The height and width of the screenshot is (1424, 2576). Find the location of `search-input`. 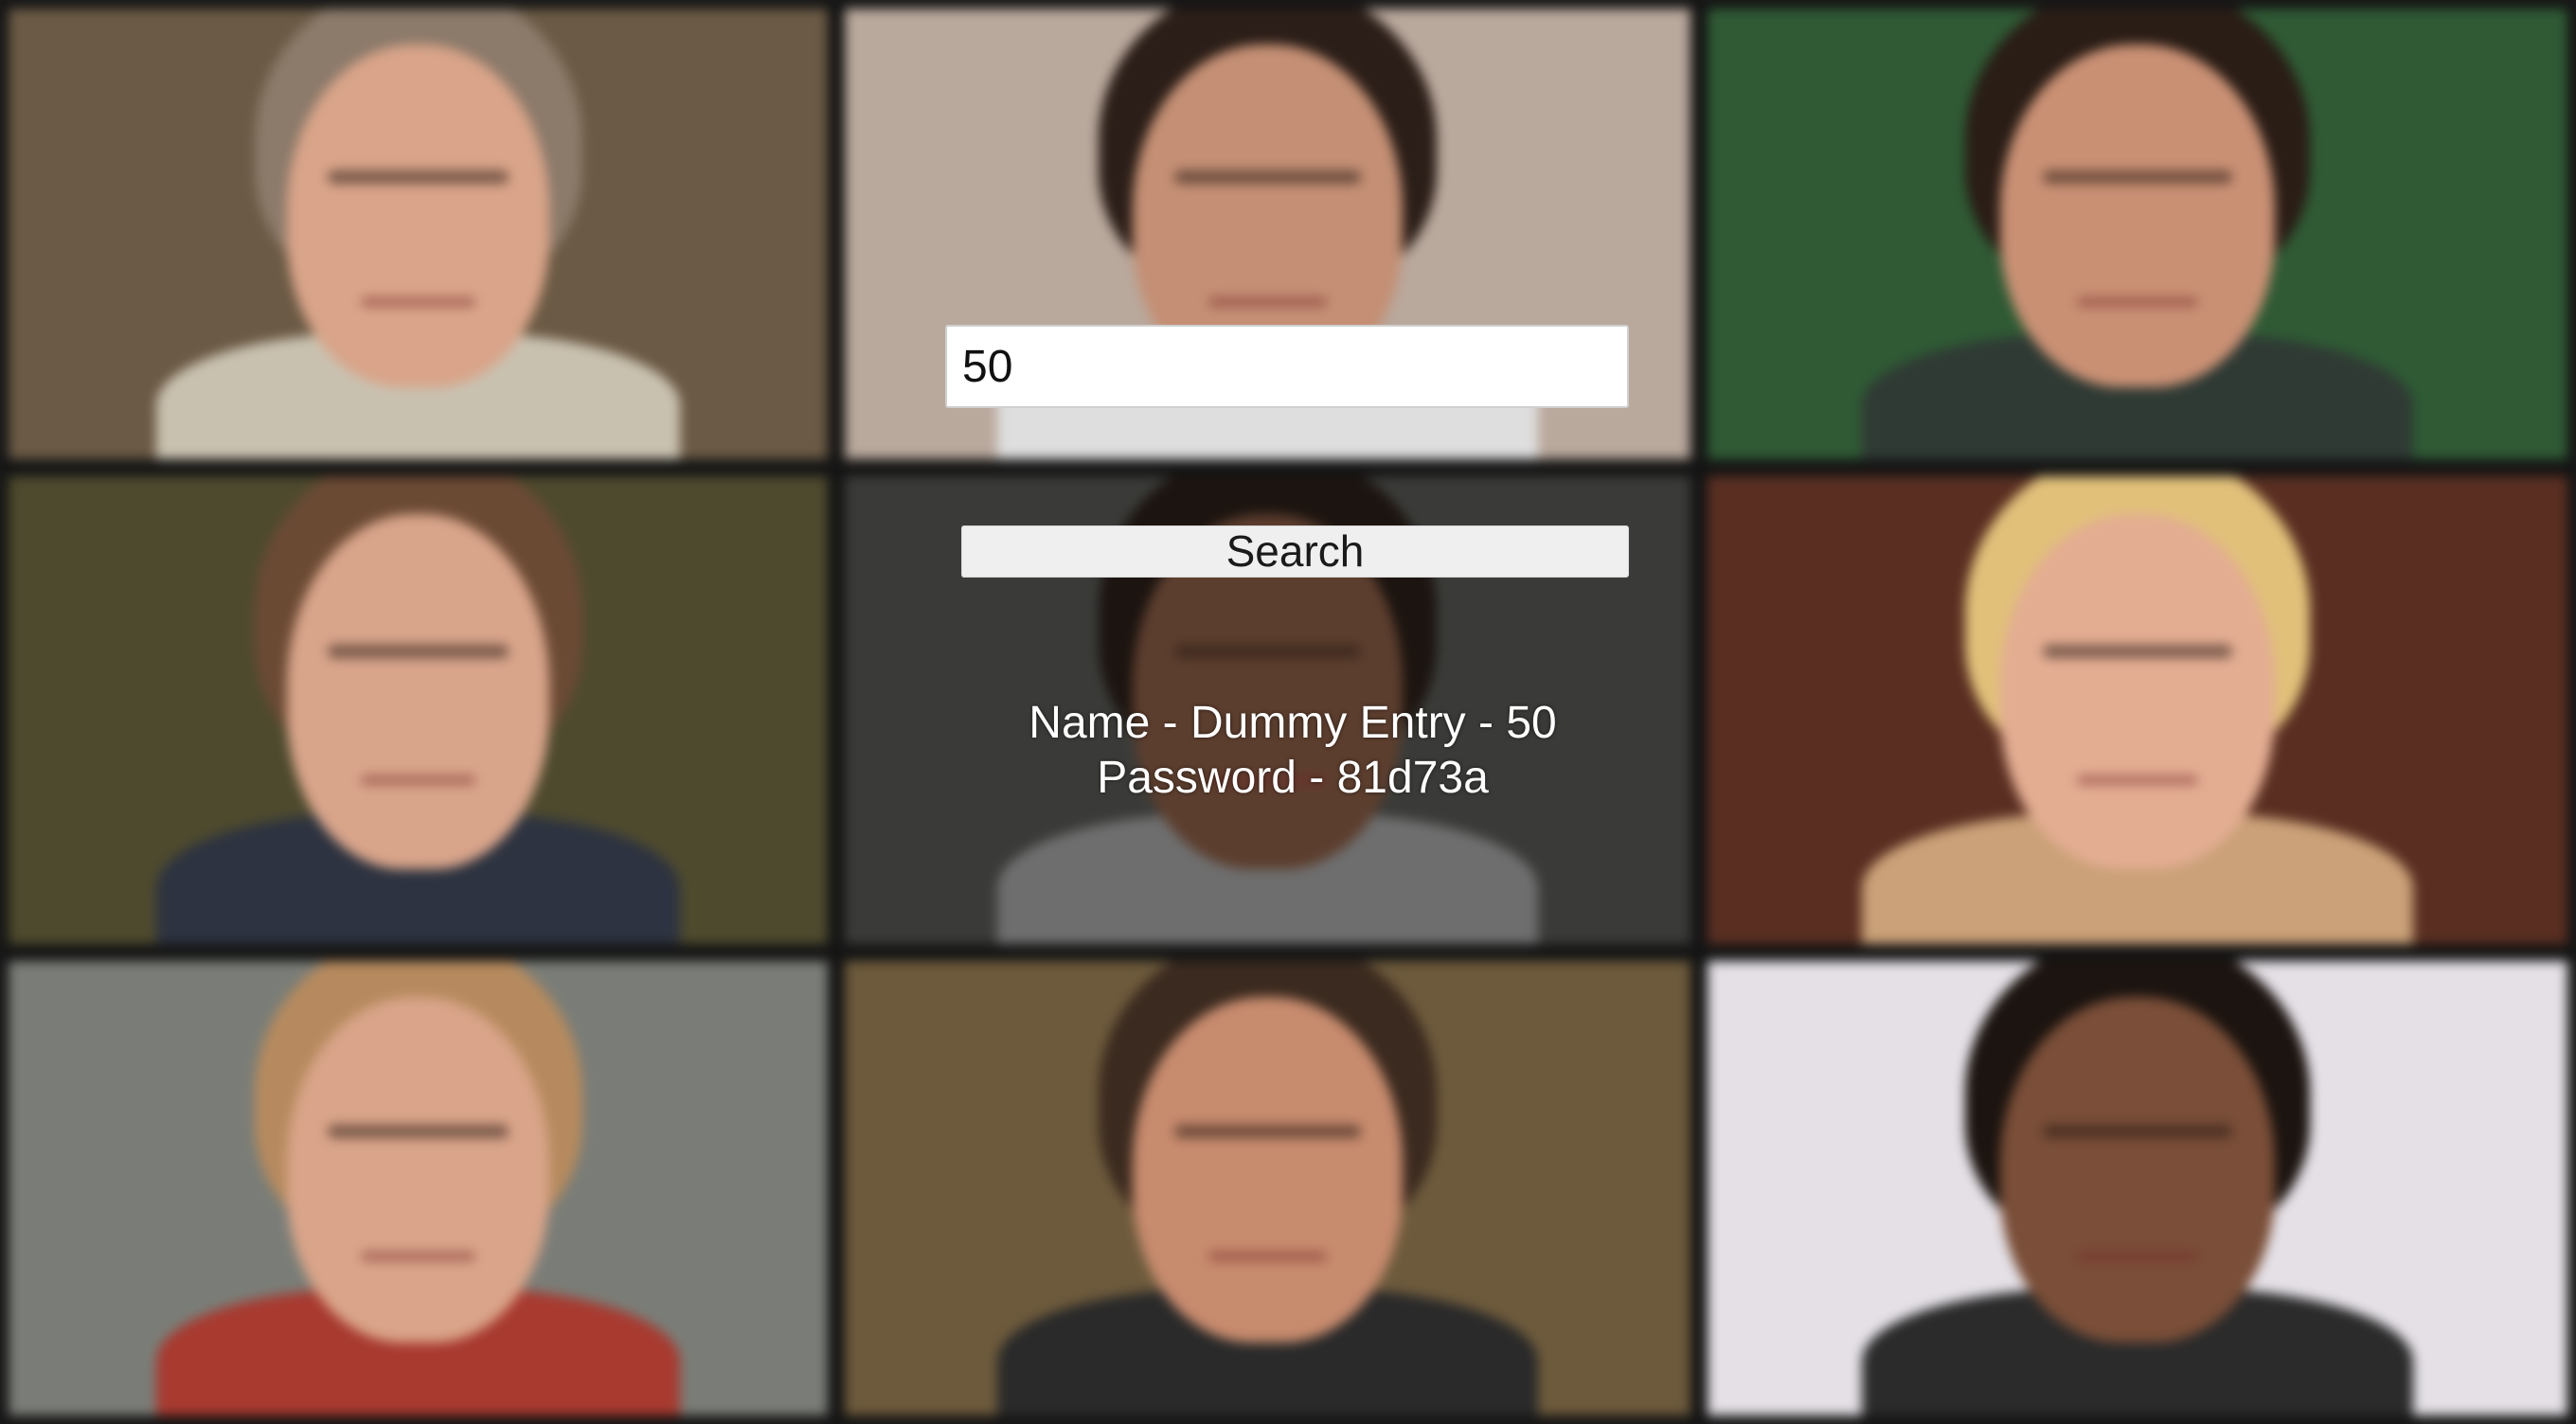

search-input is located at coordinates (1287, 366).